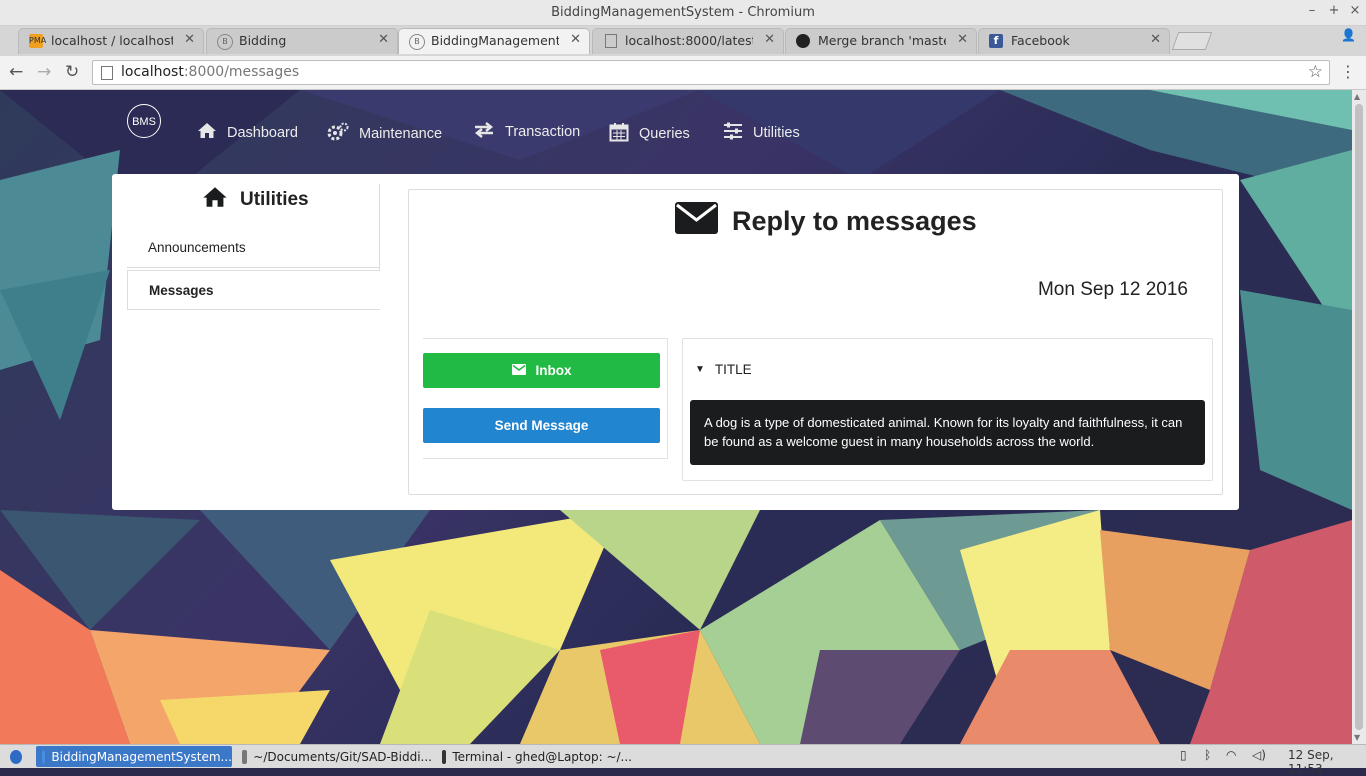 This screenshot has width=1366, height=776. I want to click on bms-logo: BMS, so click(144, 121).